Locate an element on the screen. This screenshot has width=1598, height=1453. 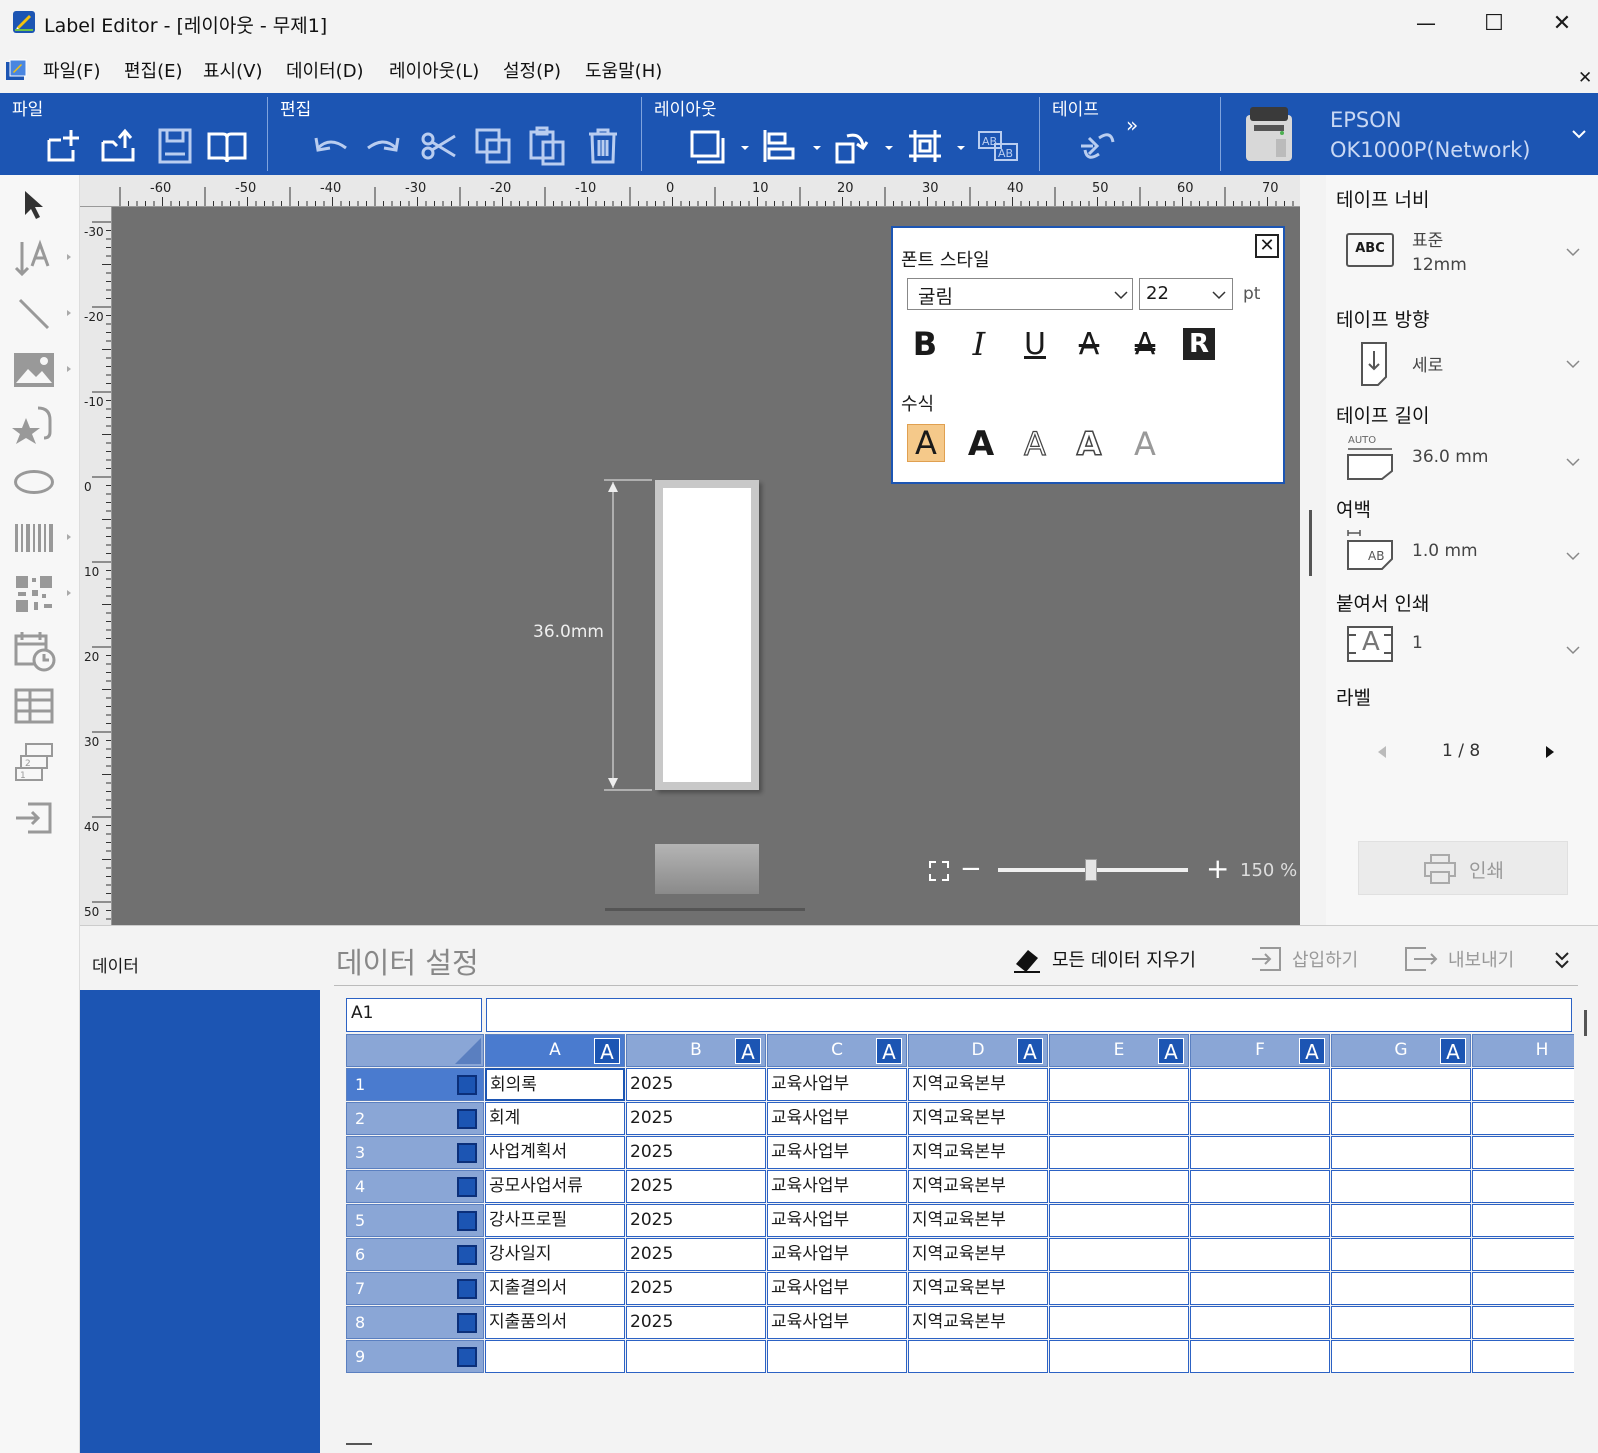
row-header: 4 is located at coordinates (415, 1186).